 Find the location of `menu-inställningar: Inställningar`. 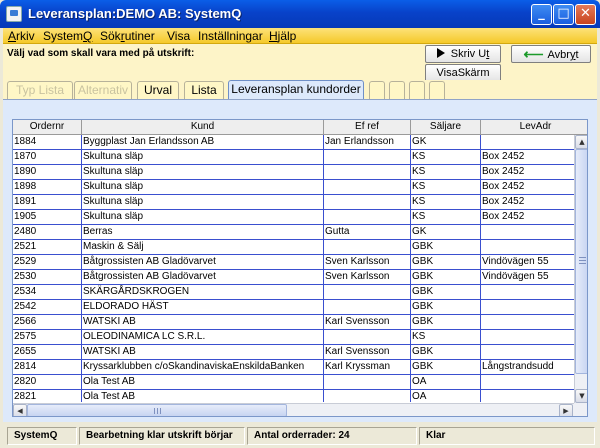

menu-inställningar: Inställningar is located at coordinates (230, 36).